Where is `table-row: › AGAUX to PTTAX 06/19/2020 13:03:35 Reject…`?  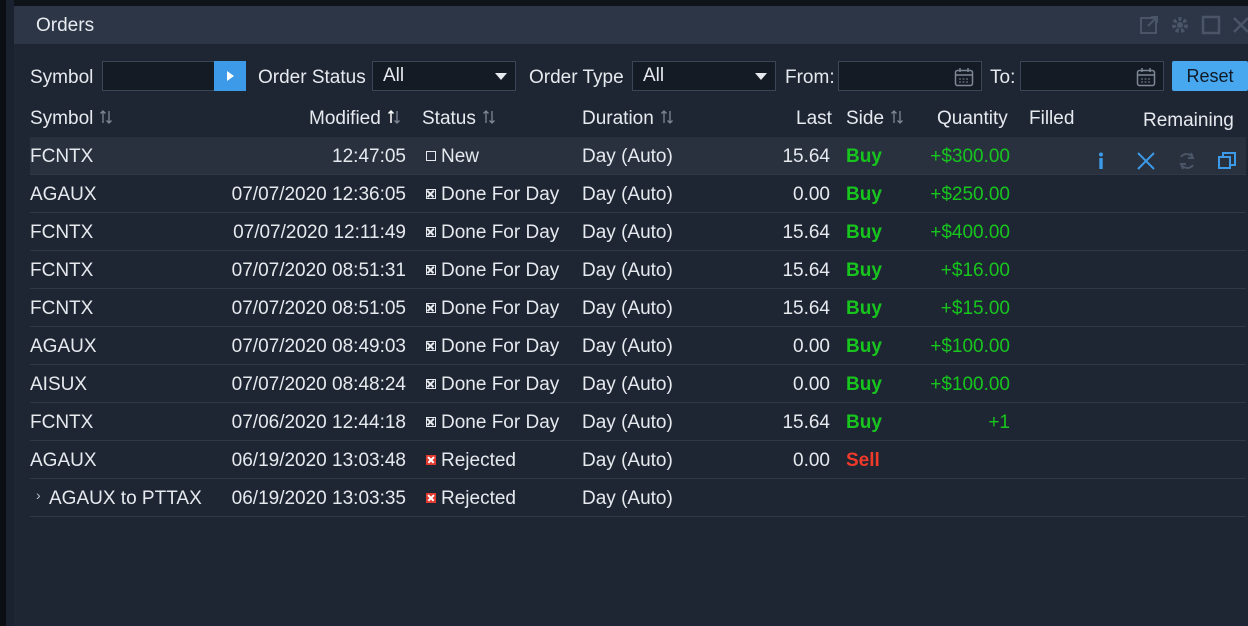
table-row: › AGAUX to PTTAX 06/19/2020 13:03:35 Reject… is located at coordinates (638, 498).